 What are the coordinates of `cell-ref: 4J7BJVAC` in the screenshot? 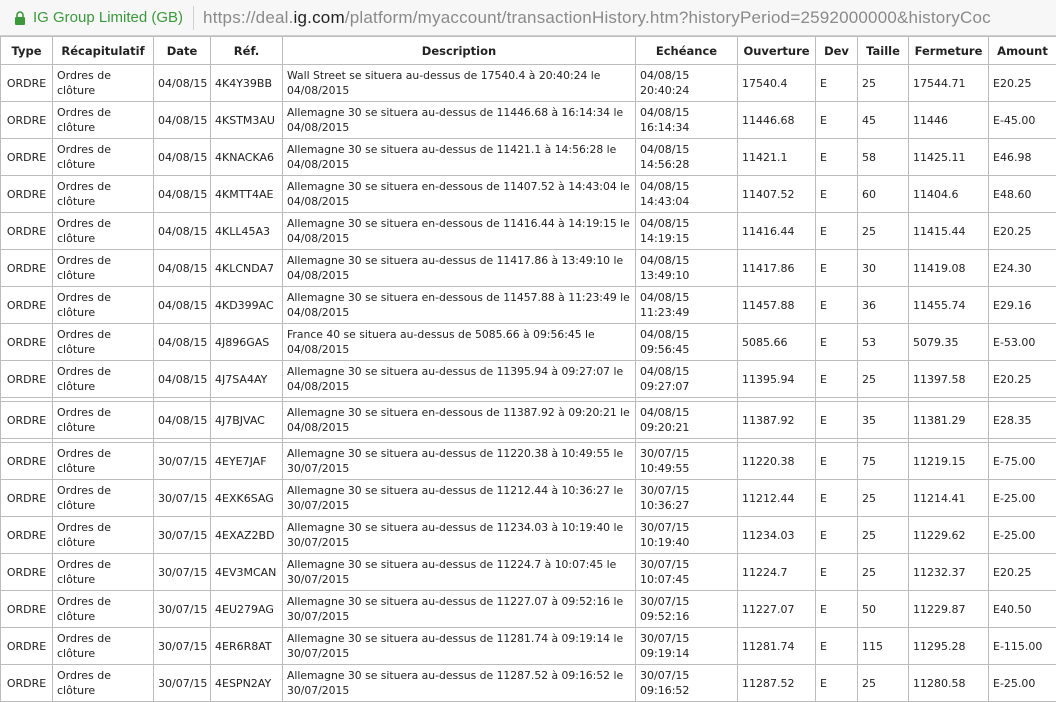 It's located at (247, 420).